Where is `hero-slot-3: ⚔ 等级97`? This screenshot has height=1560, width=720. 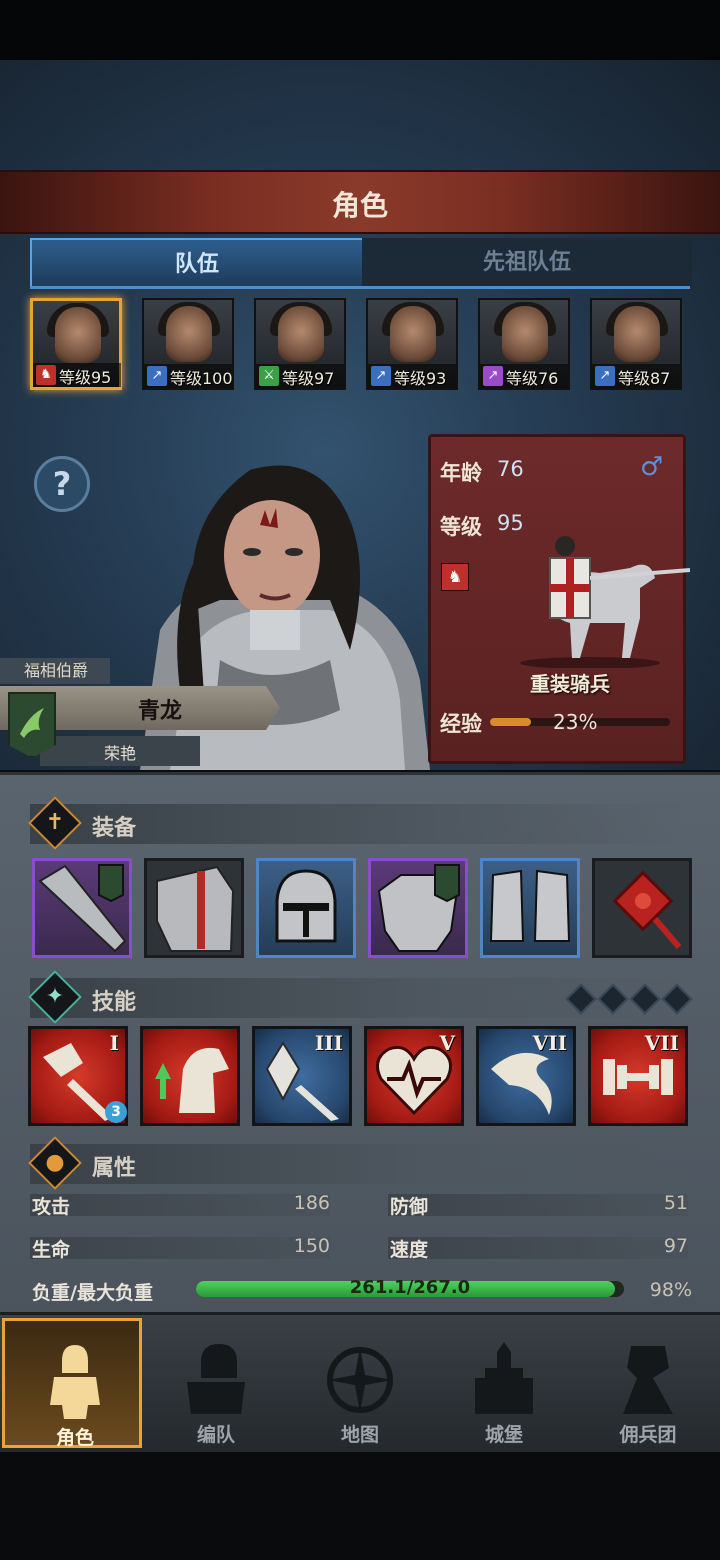 hero-slot-3: ⚔ 等级97 is located at coordinates (300, 344).